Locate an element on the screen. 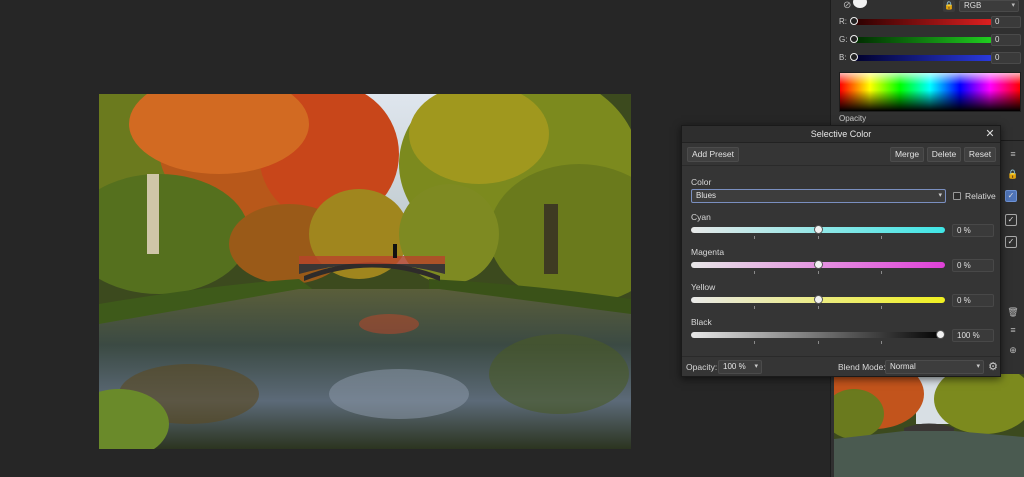 The width and height of the screenshot is (1024, 477). add-preset-button: Add Preset is located at coordinates (713, 154).